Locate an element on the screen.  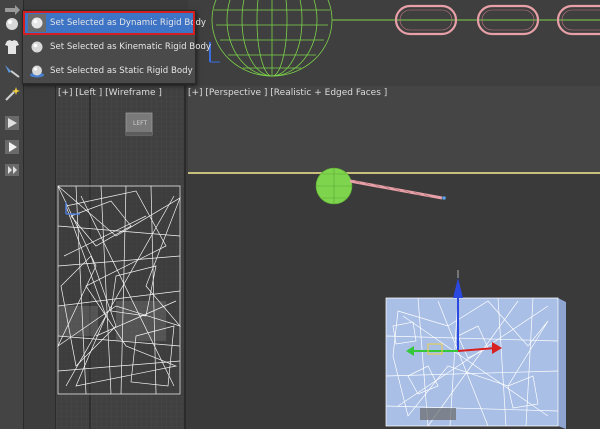
menu-item-static-rigid-body: Set Selected as Static Rigid Body is located at coordinates (109, 71).